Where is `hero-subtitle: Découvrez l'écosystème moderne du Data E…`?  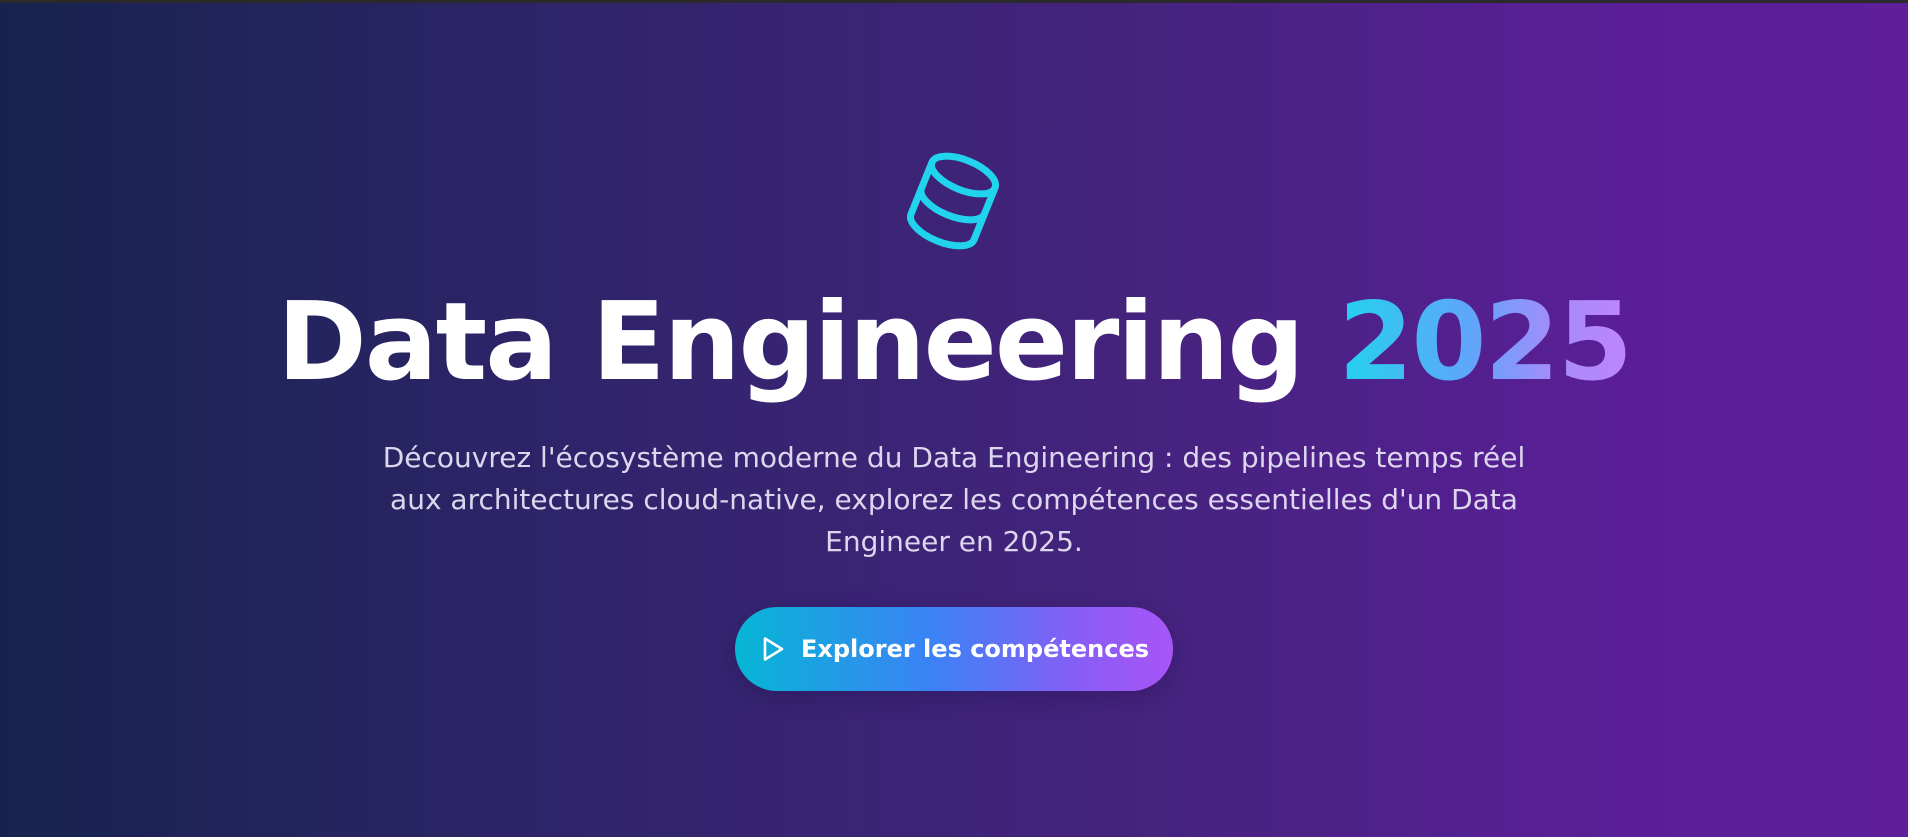 hero-subtitle: Découvrez l'écosystème moderne du Data E… is located at coordinates (954, 499).